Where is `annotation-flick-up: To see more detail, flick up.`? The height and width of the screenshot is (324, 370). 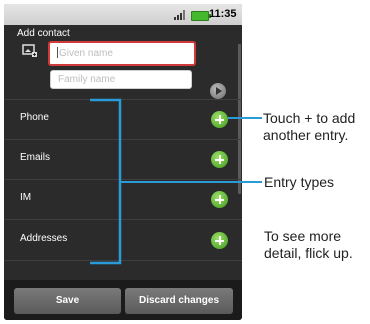 annotation-flick-up: To see more detail, flick up. is located at coordinates (308, 245).